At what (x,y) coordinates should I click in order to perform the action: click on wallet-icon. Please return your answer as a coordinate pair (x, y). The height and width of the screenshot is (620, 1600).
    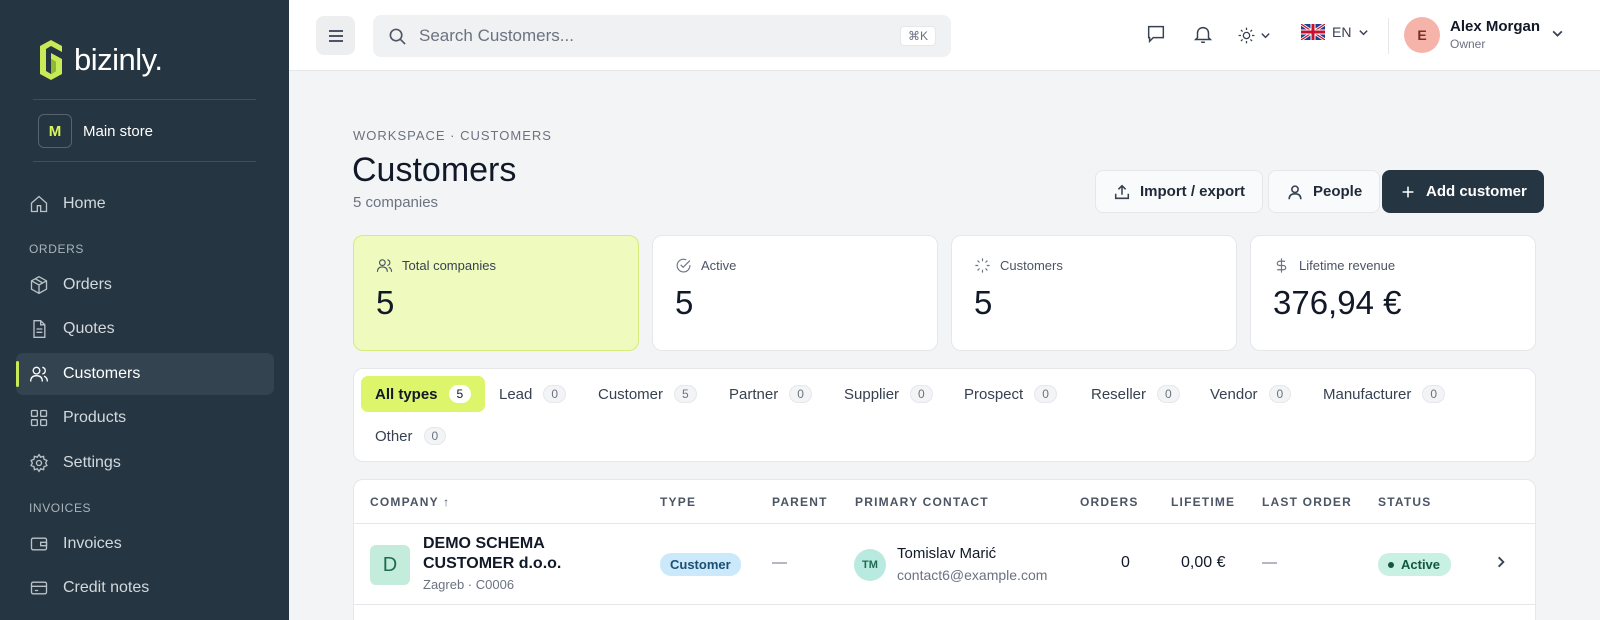
    Looking at the image, I should click on (39, 544).